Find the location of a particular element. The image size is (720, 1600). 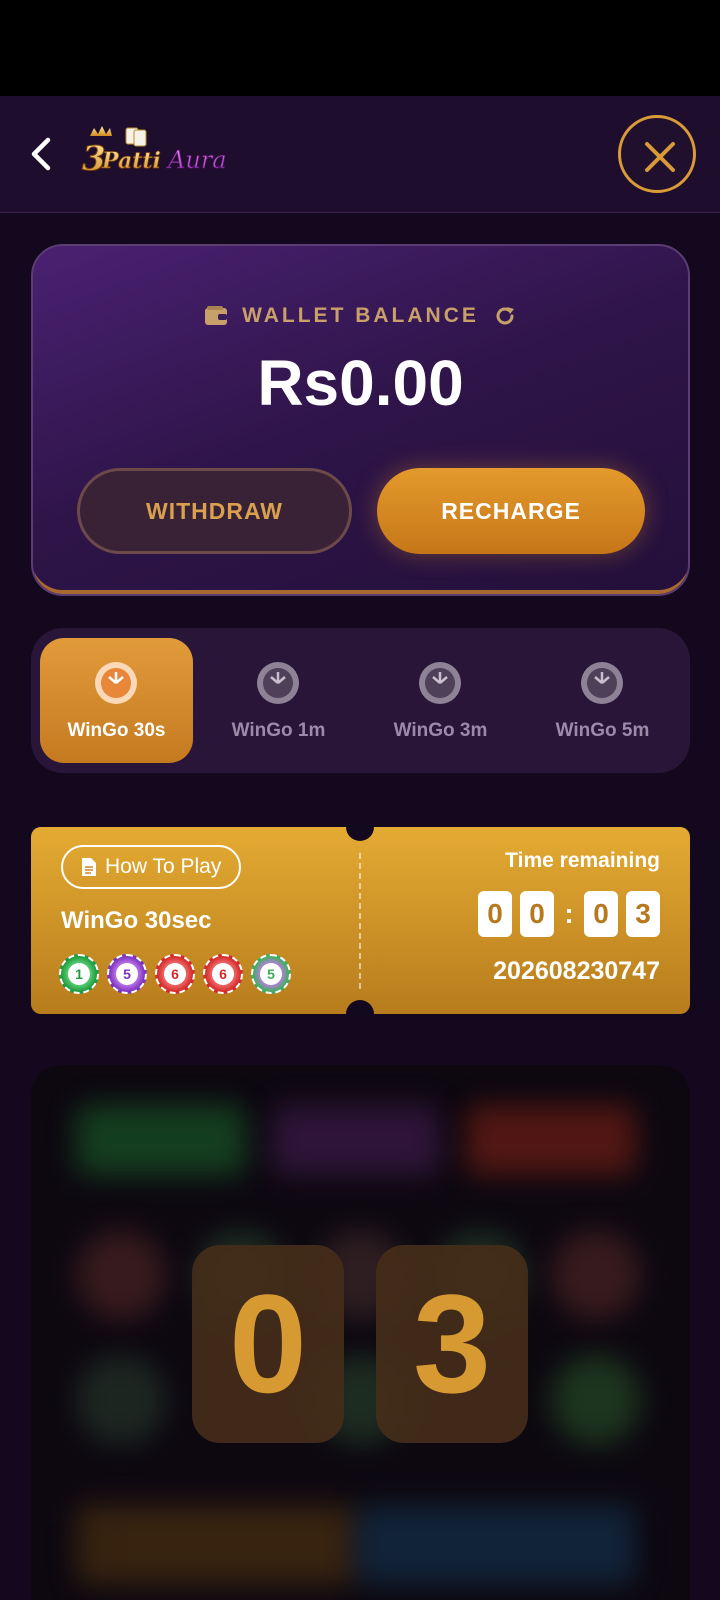

blurred-red-button is located at coordinates (551, 1140).